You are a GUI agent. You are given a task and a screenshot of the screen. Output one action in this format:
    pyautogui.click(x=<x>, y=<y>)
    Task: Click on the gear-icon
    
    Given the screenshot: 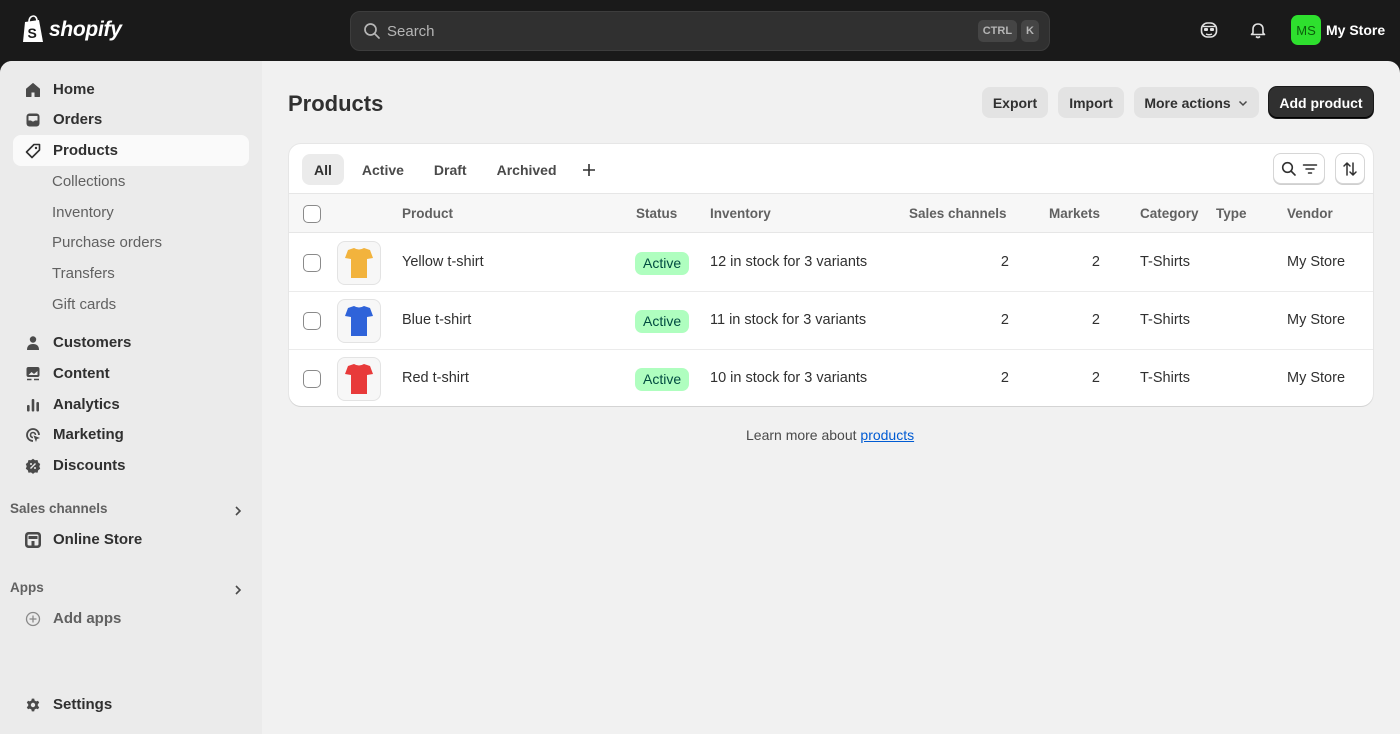 What is the action you would take?
    pyautogui.click(x=33, y=705)
    